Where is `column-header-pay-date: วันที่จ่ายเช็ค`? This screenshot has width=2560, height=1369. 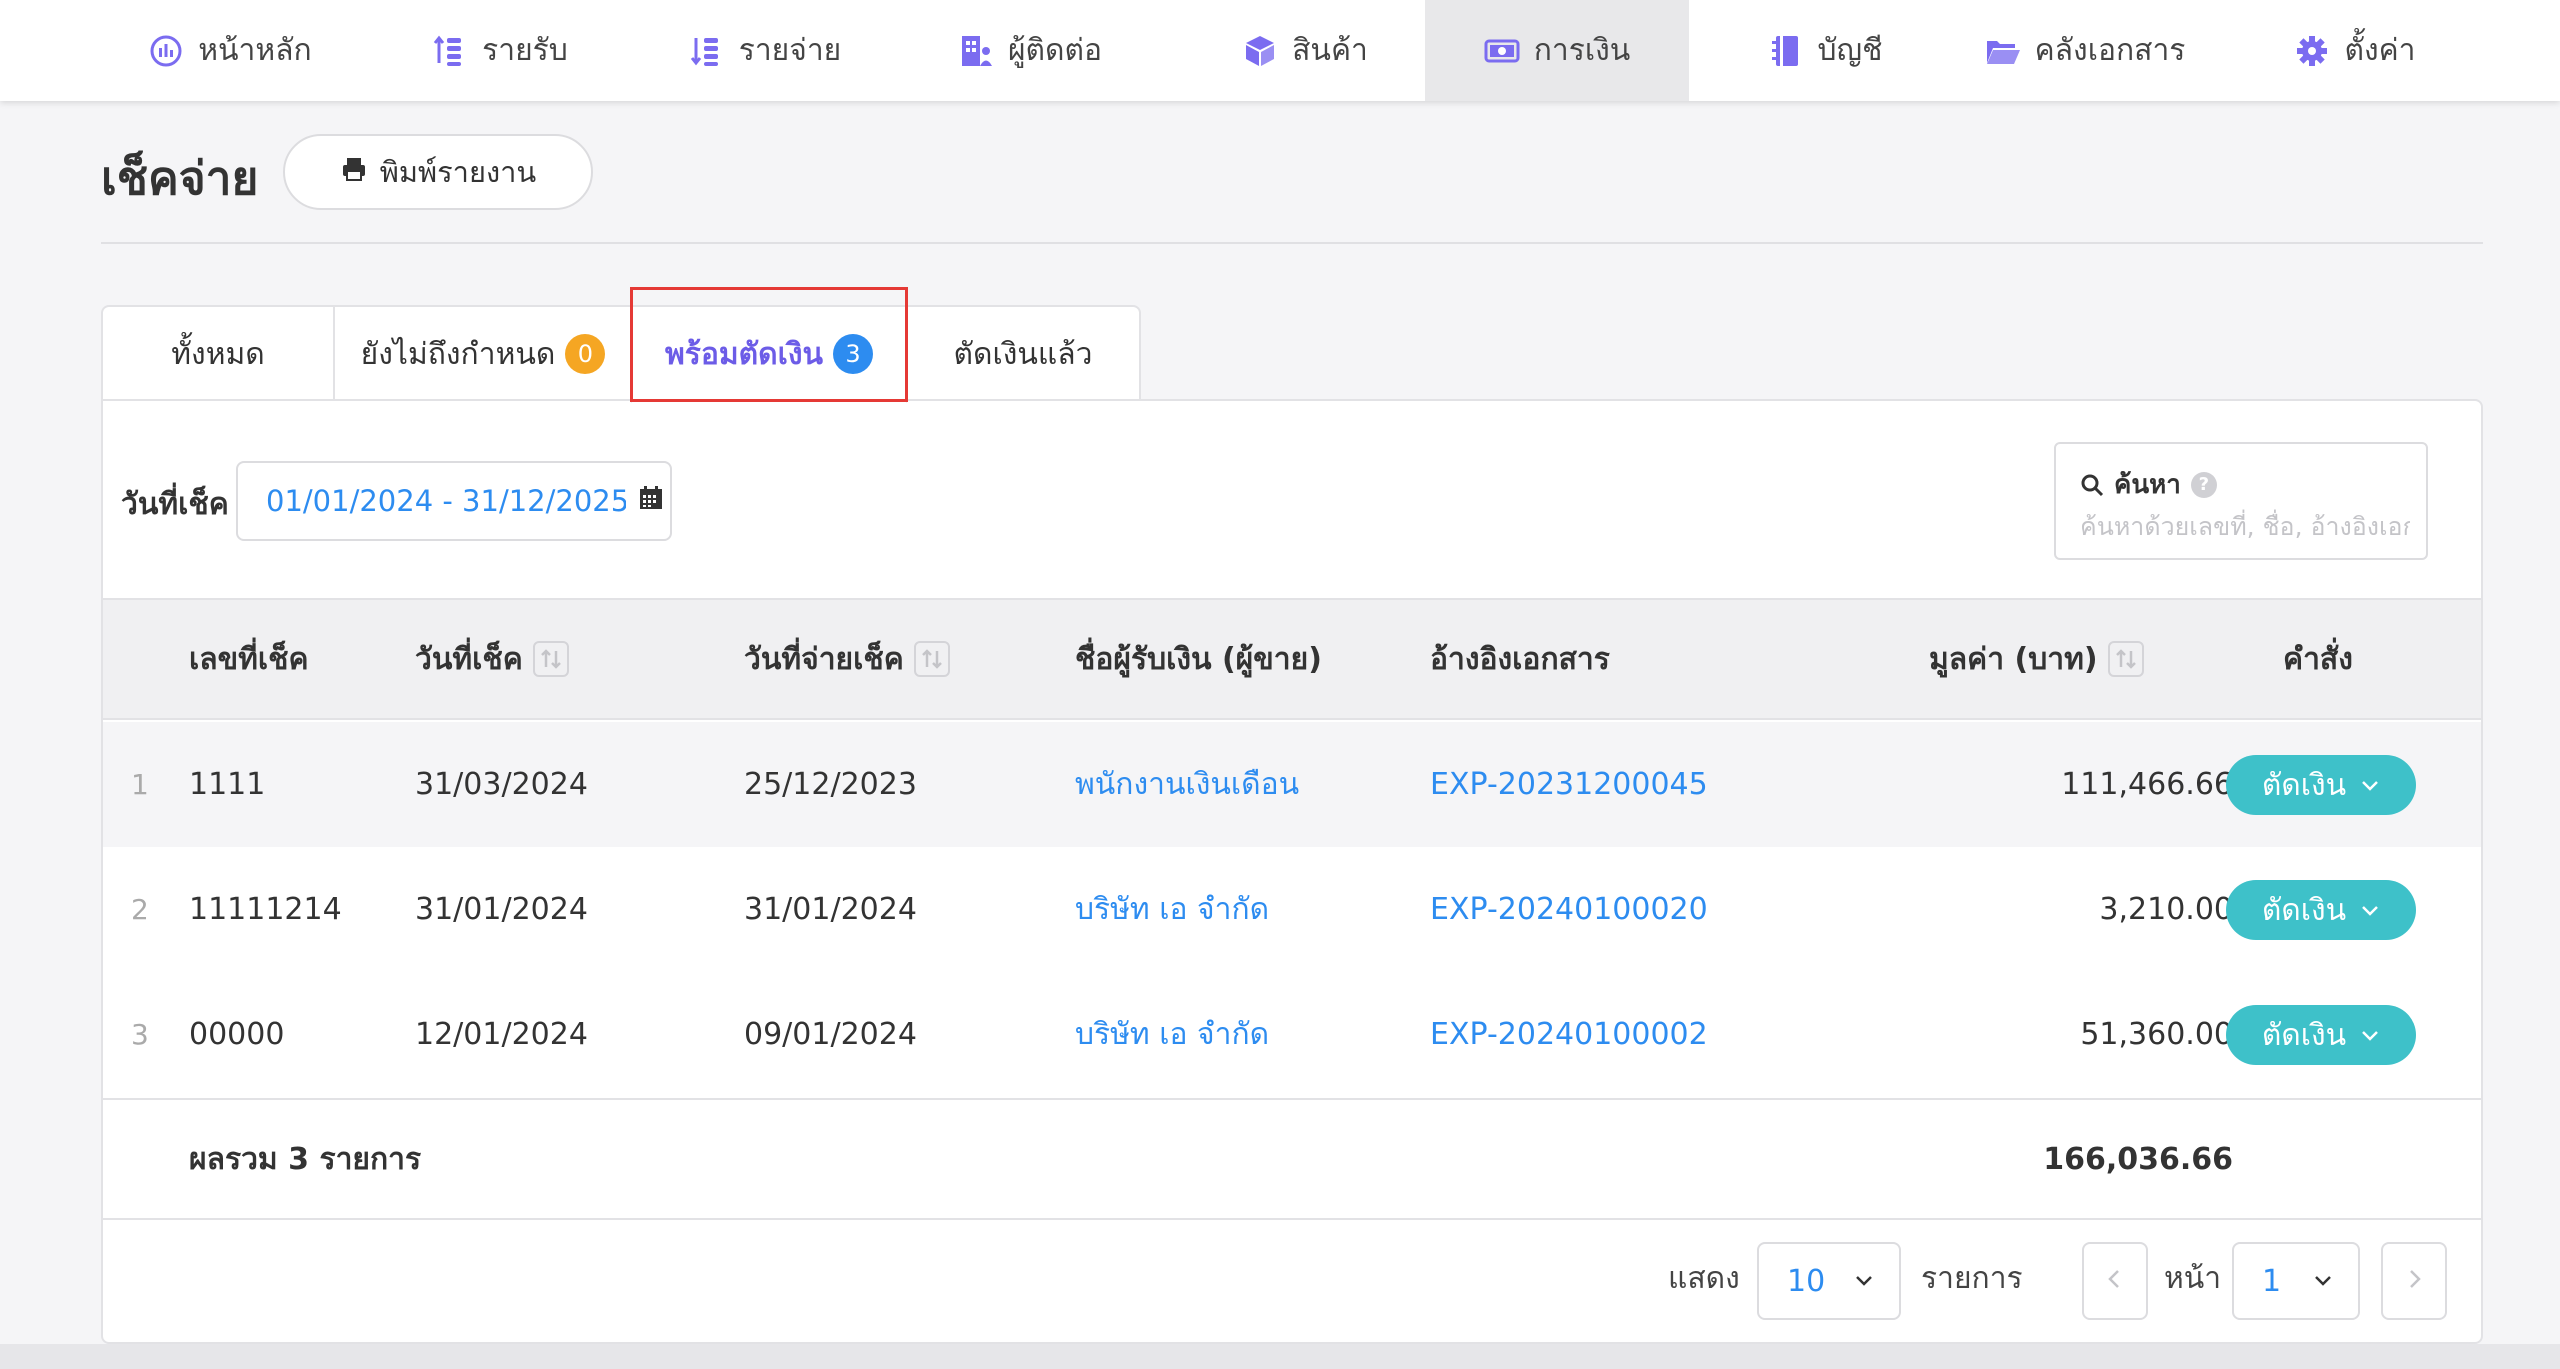 column-header-pay-date: วันที่จ่ายเช็ค is located at coordinates (847, 659).